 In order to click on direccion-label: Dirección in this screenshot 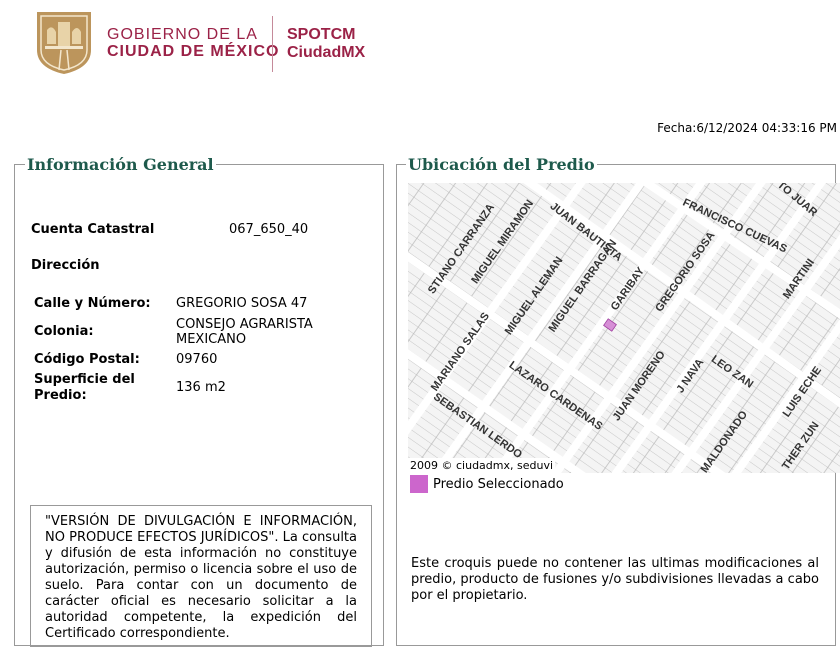, I will do `click(65, 265)`.